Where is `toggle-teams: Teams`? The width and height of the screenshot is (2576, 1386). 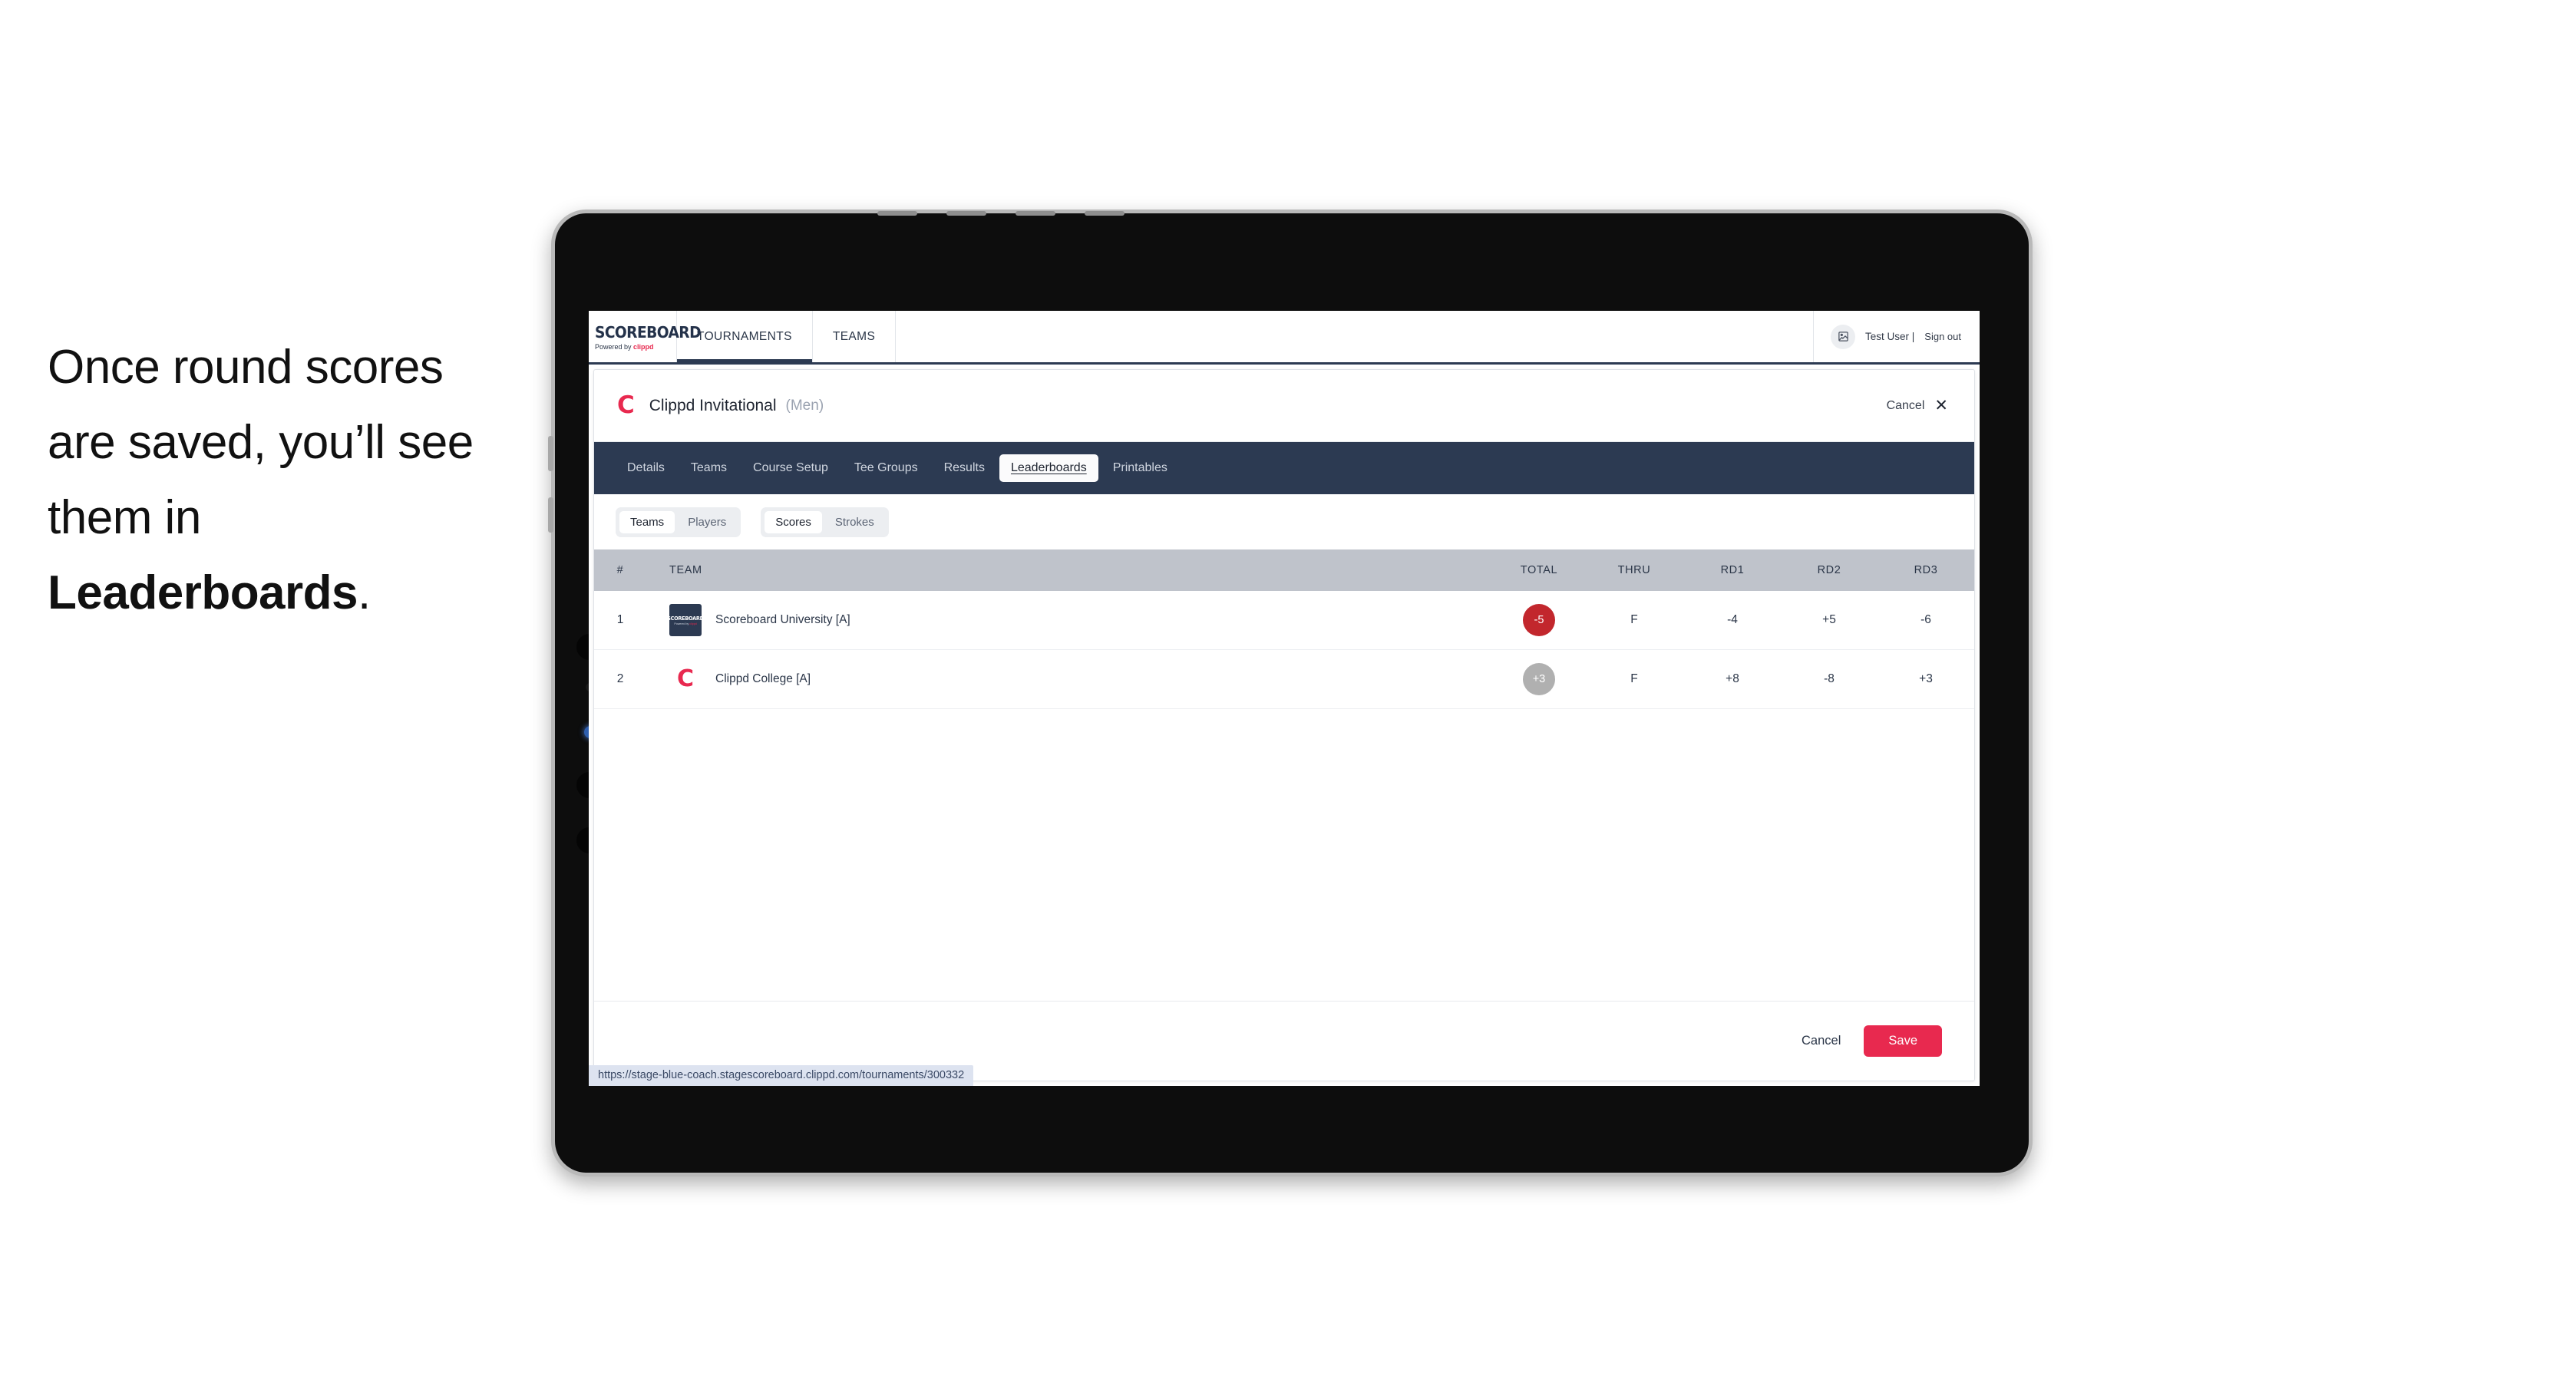 toggle-teams: Teams is located at coordinates (647, 521).